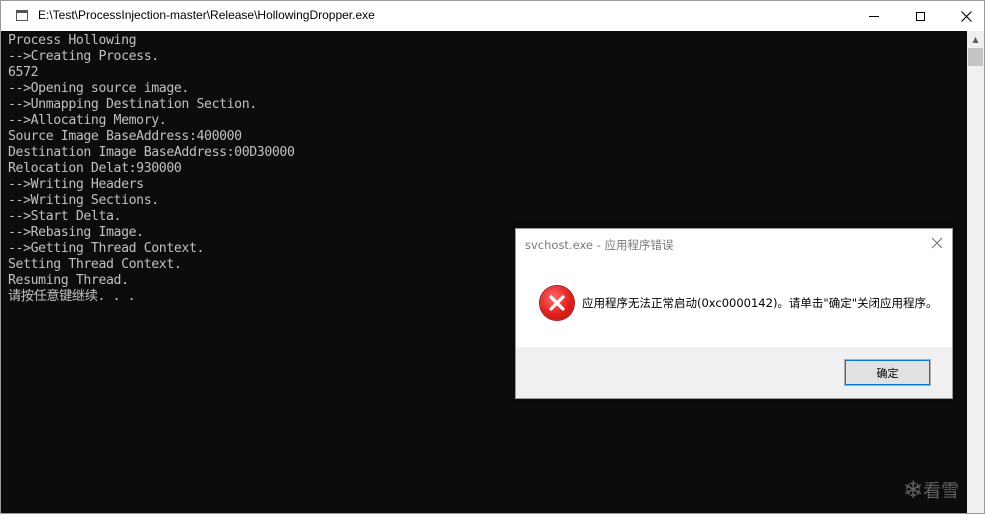 The image size is (993, 519). Describe the element at coordinates (151, 152) in the screenshot. I see `console-line: Destination Image BaseAddress:00D30000` at that location.